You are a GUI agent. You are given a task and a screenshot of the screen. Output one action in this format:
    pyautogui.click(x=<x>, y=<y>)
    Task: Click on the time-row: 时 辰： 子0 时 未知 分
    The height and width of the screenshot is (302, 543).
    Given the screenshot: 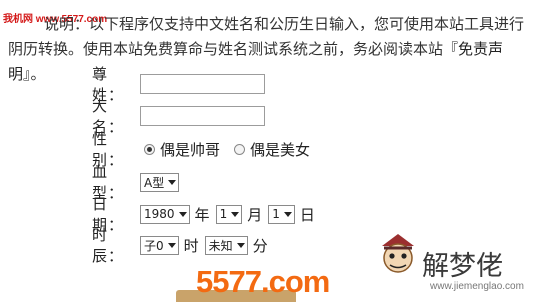 What is the action you would take?
    pyautogui.click(x=183, y=245)
    